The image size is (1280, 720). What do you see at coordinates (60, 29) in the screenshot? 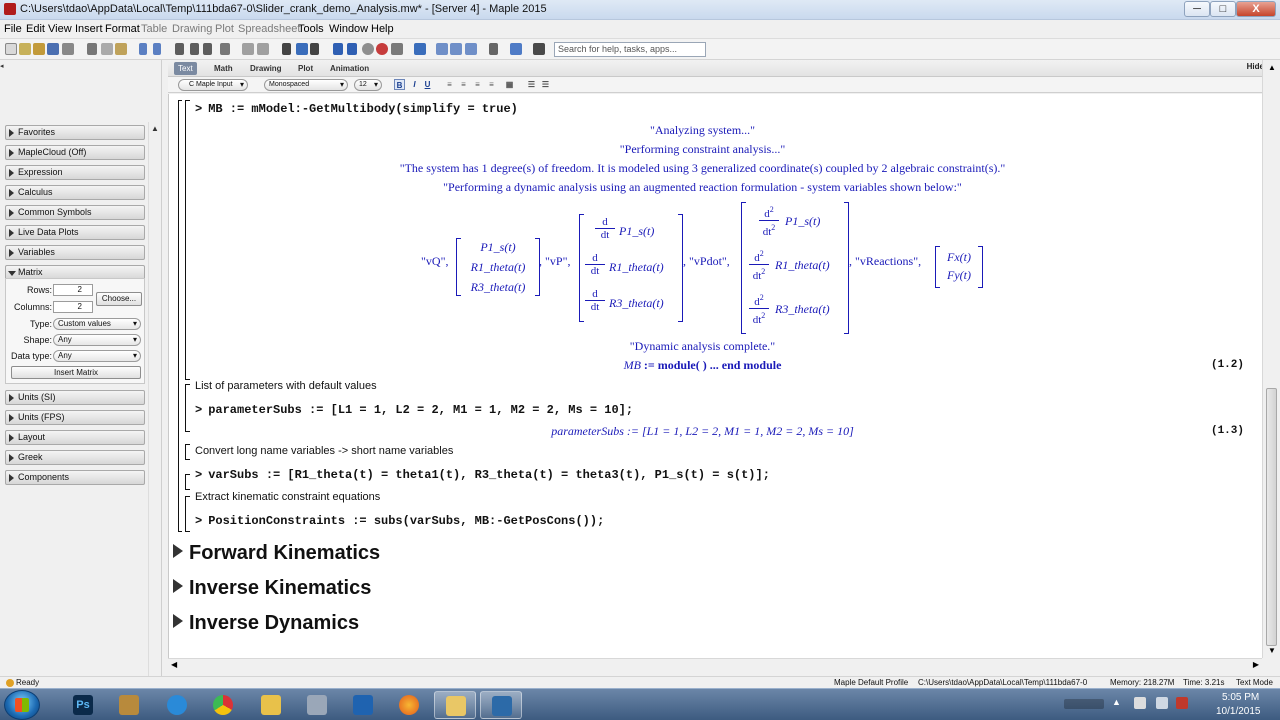
I see `menu-view: View` at bounding box center [60, 29].